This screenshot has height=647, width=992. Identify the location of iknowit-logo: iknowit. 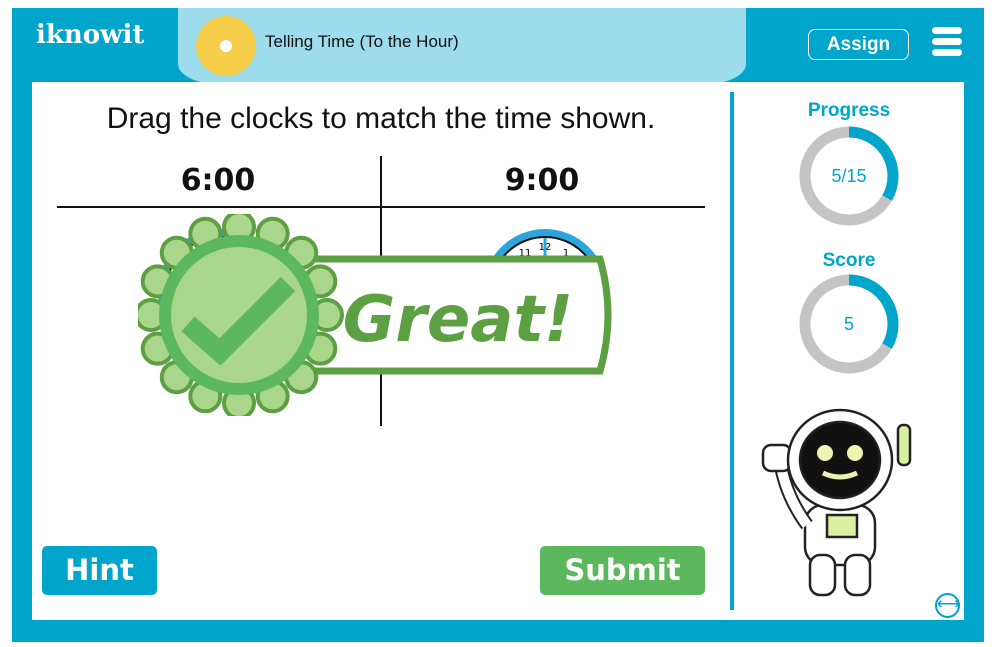
(90, 35).